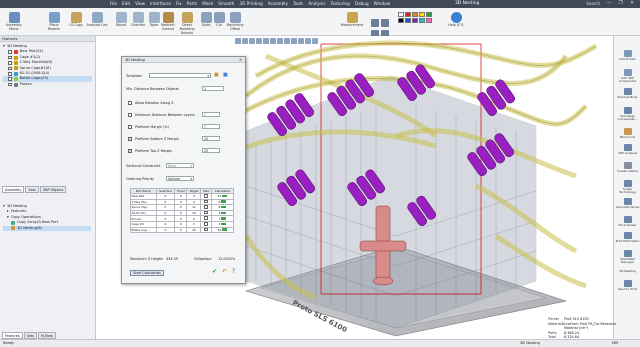  What do you see at coordinates (235, 22) in the screenshot?
I see `machining-offset-button: Machining Offset` at bounding box center [235, 22].